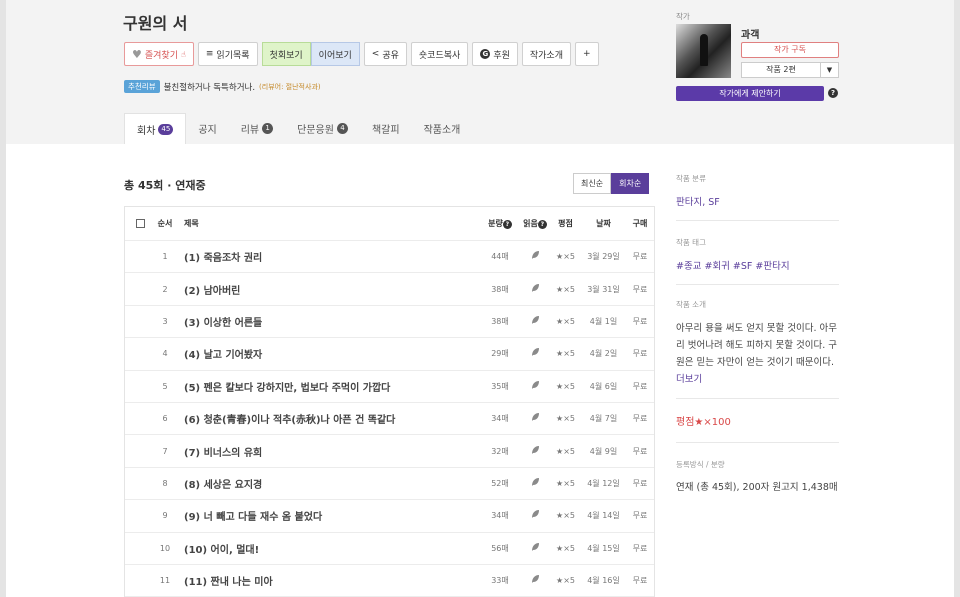  Describe the element at coordinates (327, 289) in the screenshot. I see `episode-title: (2) 남아버린` at that location.